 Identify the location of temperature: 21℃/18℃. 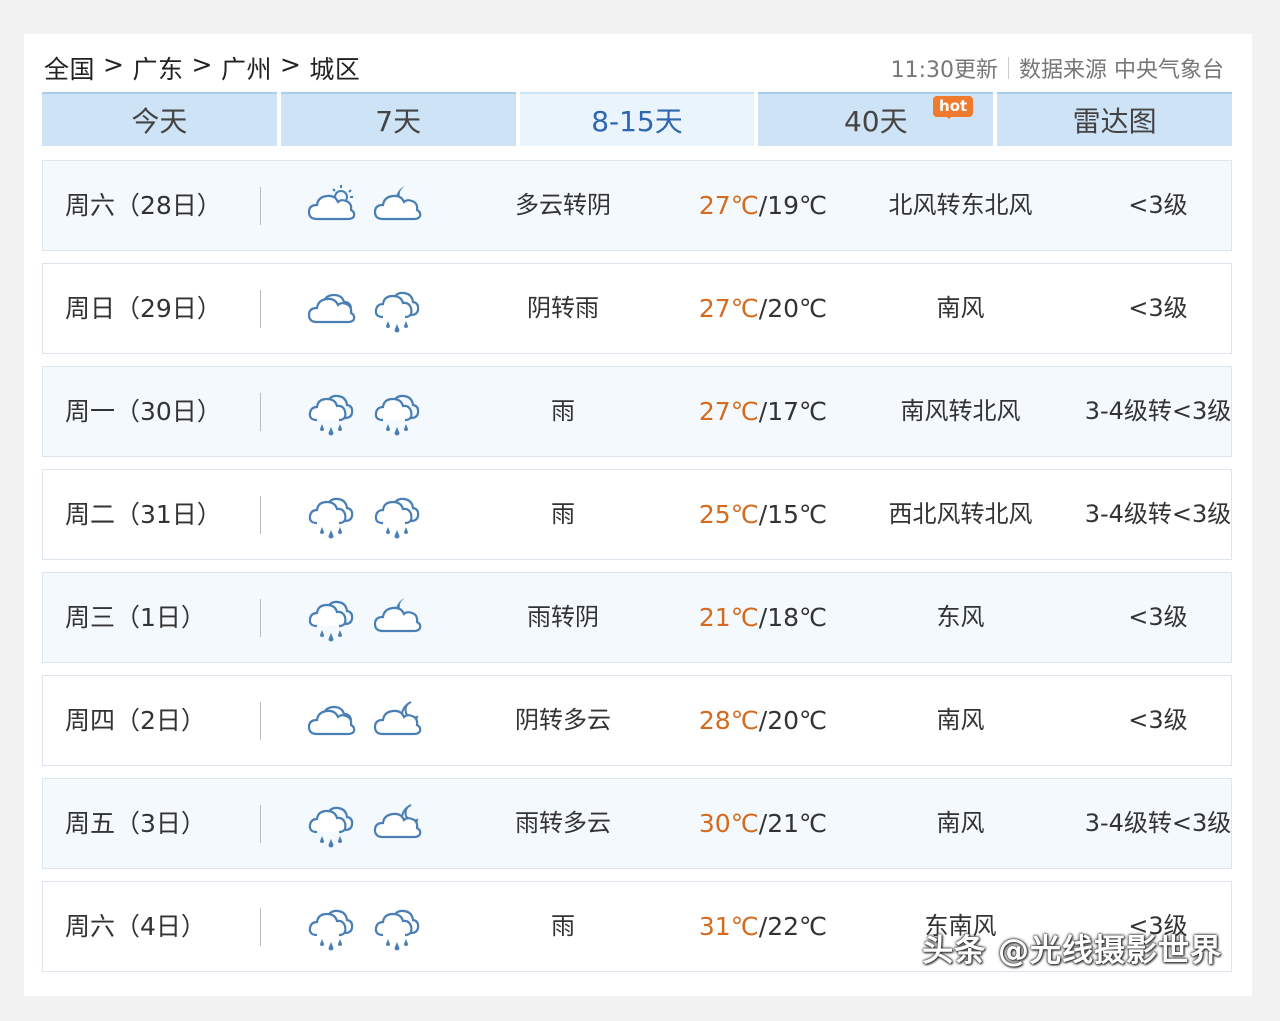
(763, 617).